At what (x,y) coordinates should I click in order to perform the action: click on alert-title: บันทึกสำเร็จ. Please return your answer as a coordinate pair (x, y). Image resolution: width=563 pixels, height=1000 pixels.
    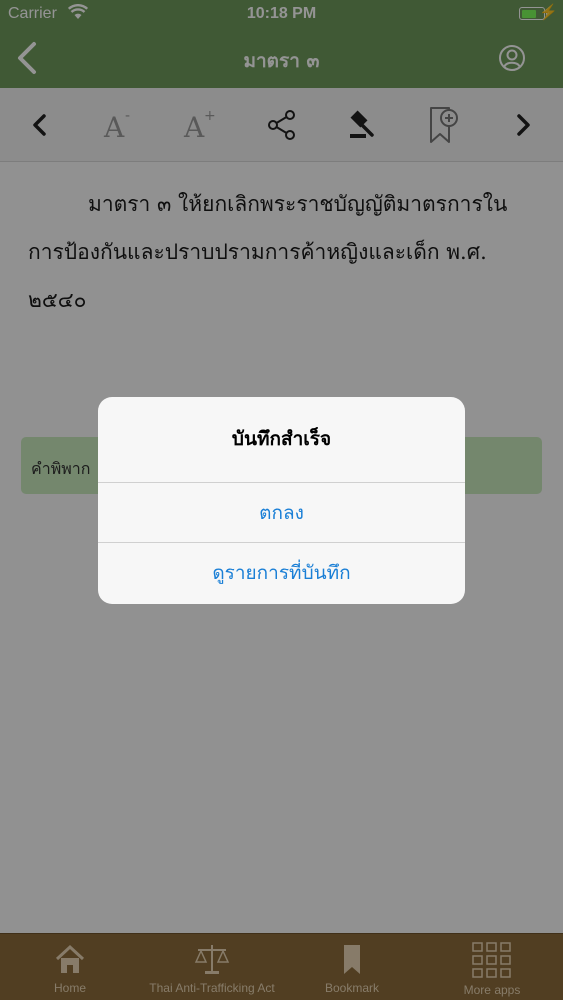
    Looking at the image, I should click on (281, 440).